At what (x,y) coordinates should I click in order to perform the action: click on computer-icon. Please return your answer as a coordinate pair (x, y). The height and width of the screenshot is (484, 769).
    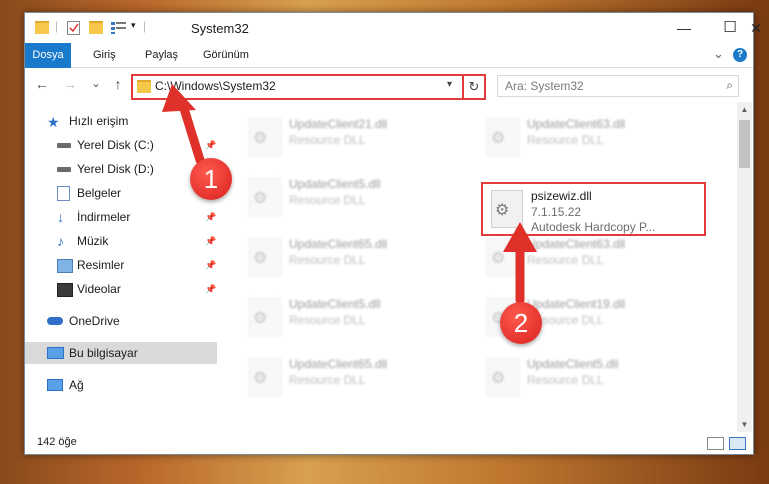
    Looking at the image, I should click on (55, 353).